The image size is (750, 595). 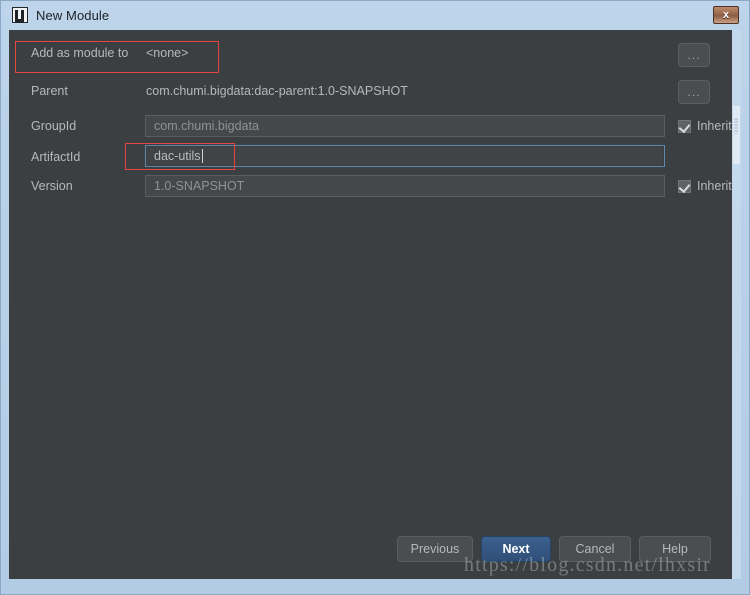 What do you see at coordinates (167, 53) in the screenshot?
I see `value-add-as-module-to: <none>` at bounding box center [167, 53].